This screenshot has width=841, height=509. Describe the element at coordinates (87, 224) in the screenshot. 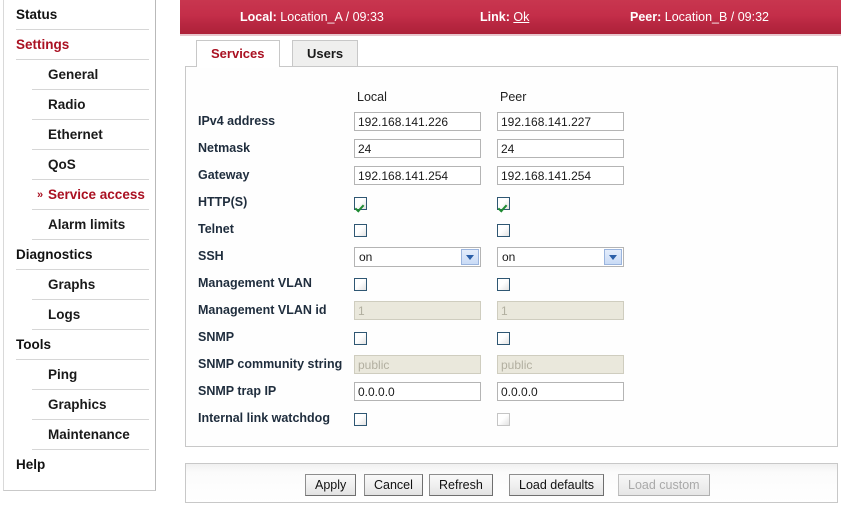

I see `sidebar-item-label: Alarm limits` at that location.